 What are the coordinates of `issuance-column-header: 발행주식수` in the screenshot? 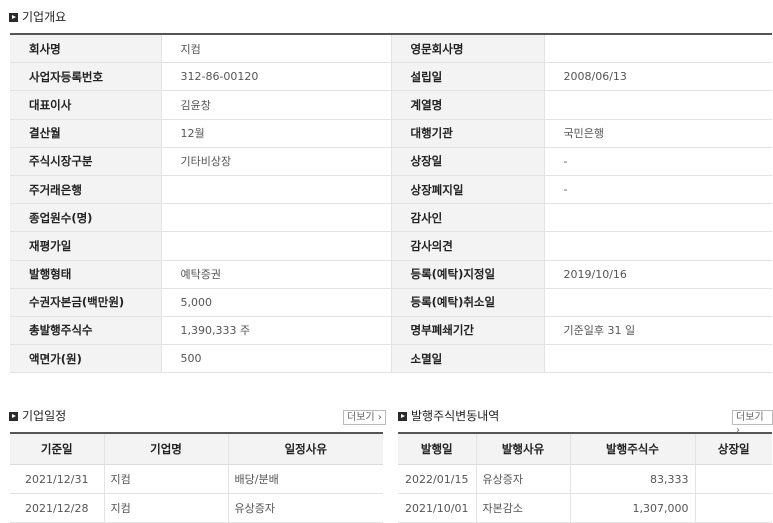 It's located at (632, 449).